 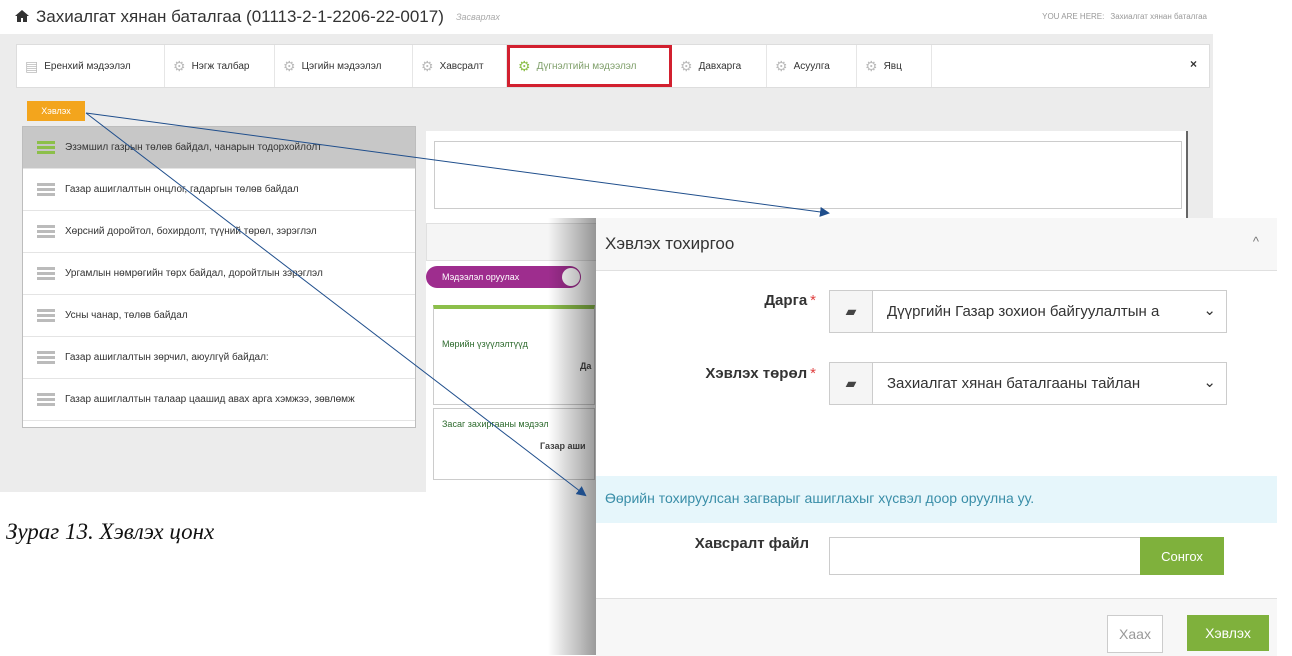 What do you see at coordinates (756, 373) in the screenshot?
I see `field-label: Хэвлэх төрөл` at bounding box center [756, 373].